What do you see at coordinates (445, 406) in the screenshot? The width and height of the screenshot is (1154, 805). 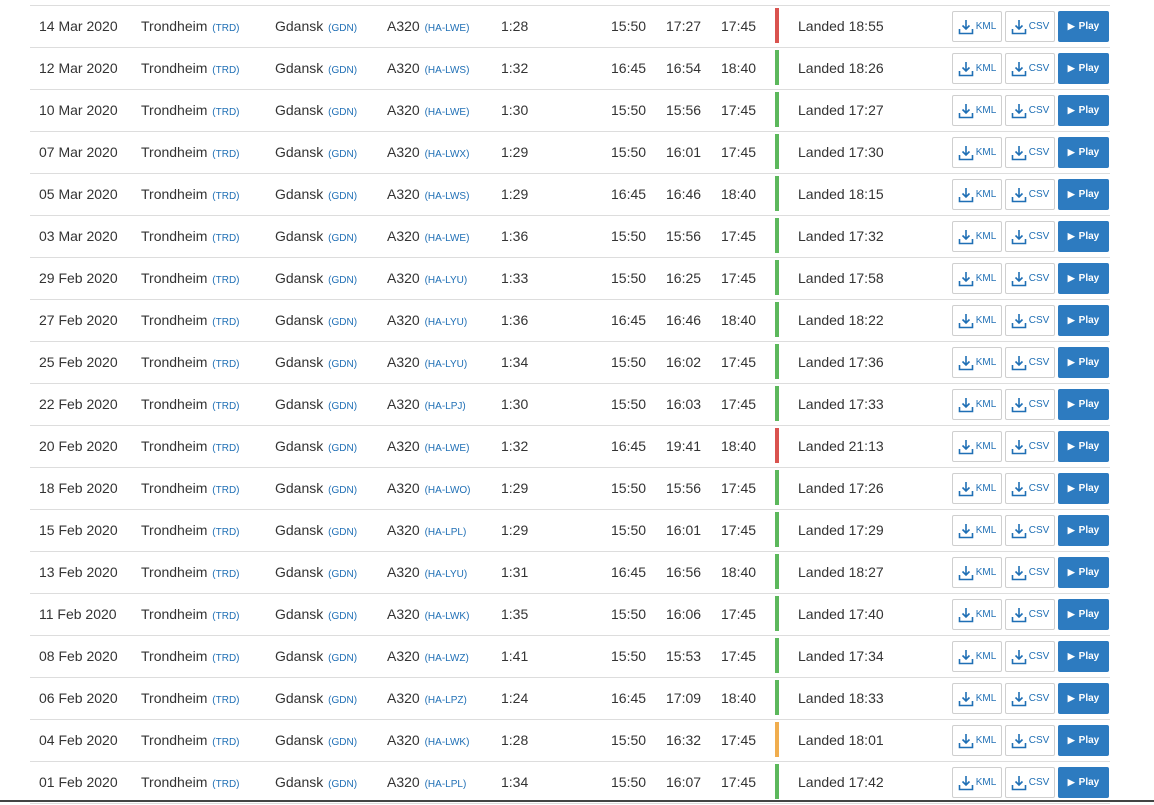 I see `aircraft-registration-link: (HA-LPJ)` at bounding box center [445, 406].